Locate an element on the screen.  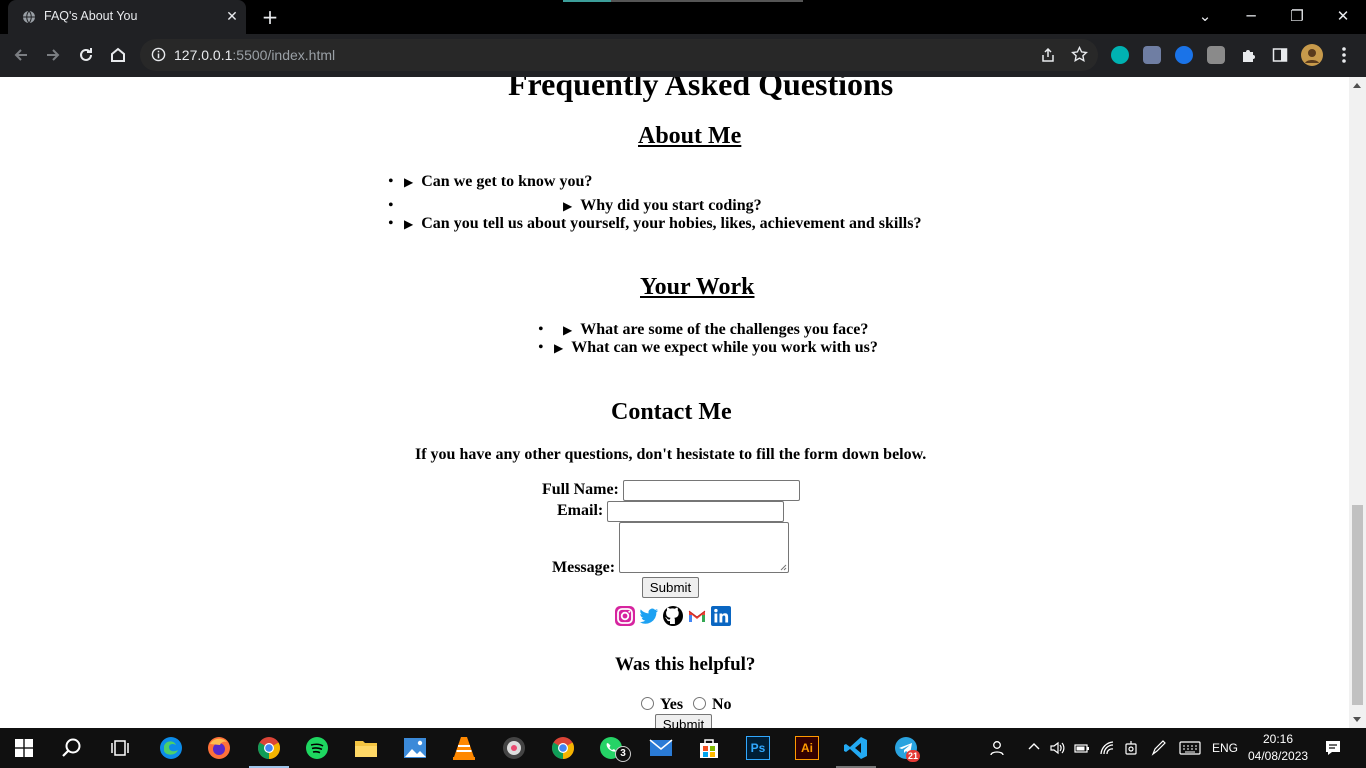
task-view-icon is located at coordinates (120, 748).